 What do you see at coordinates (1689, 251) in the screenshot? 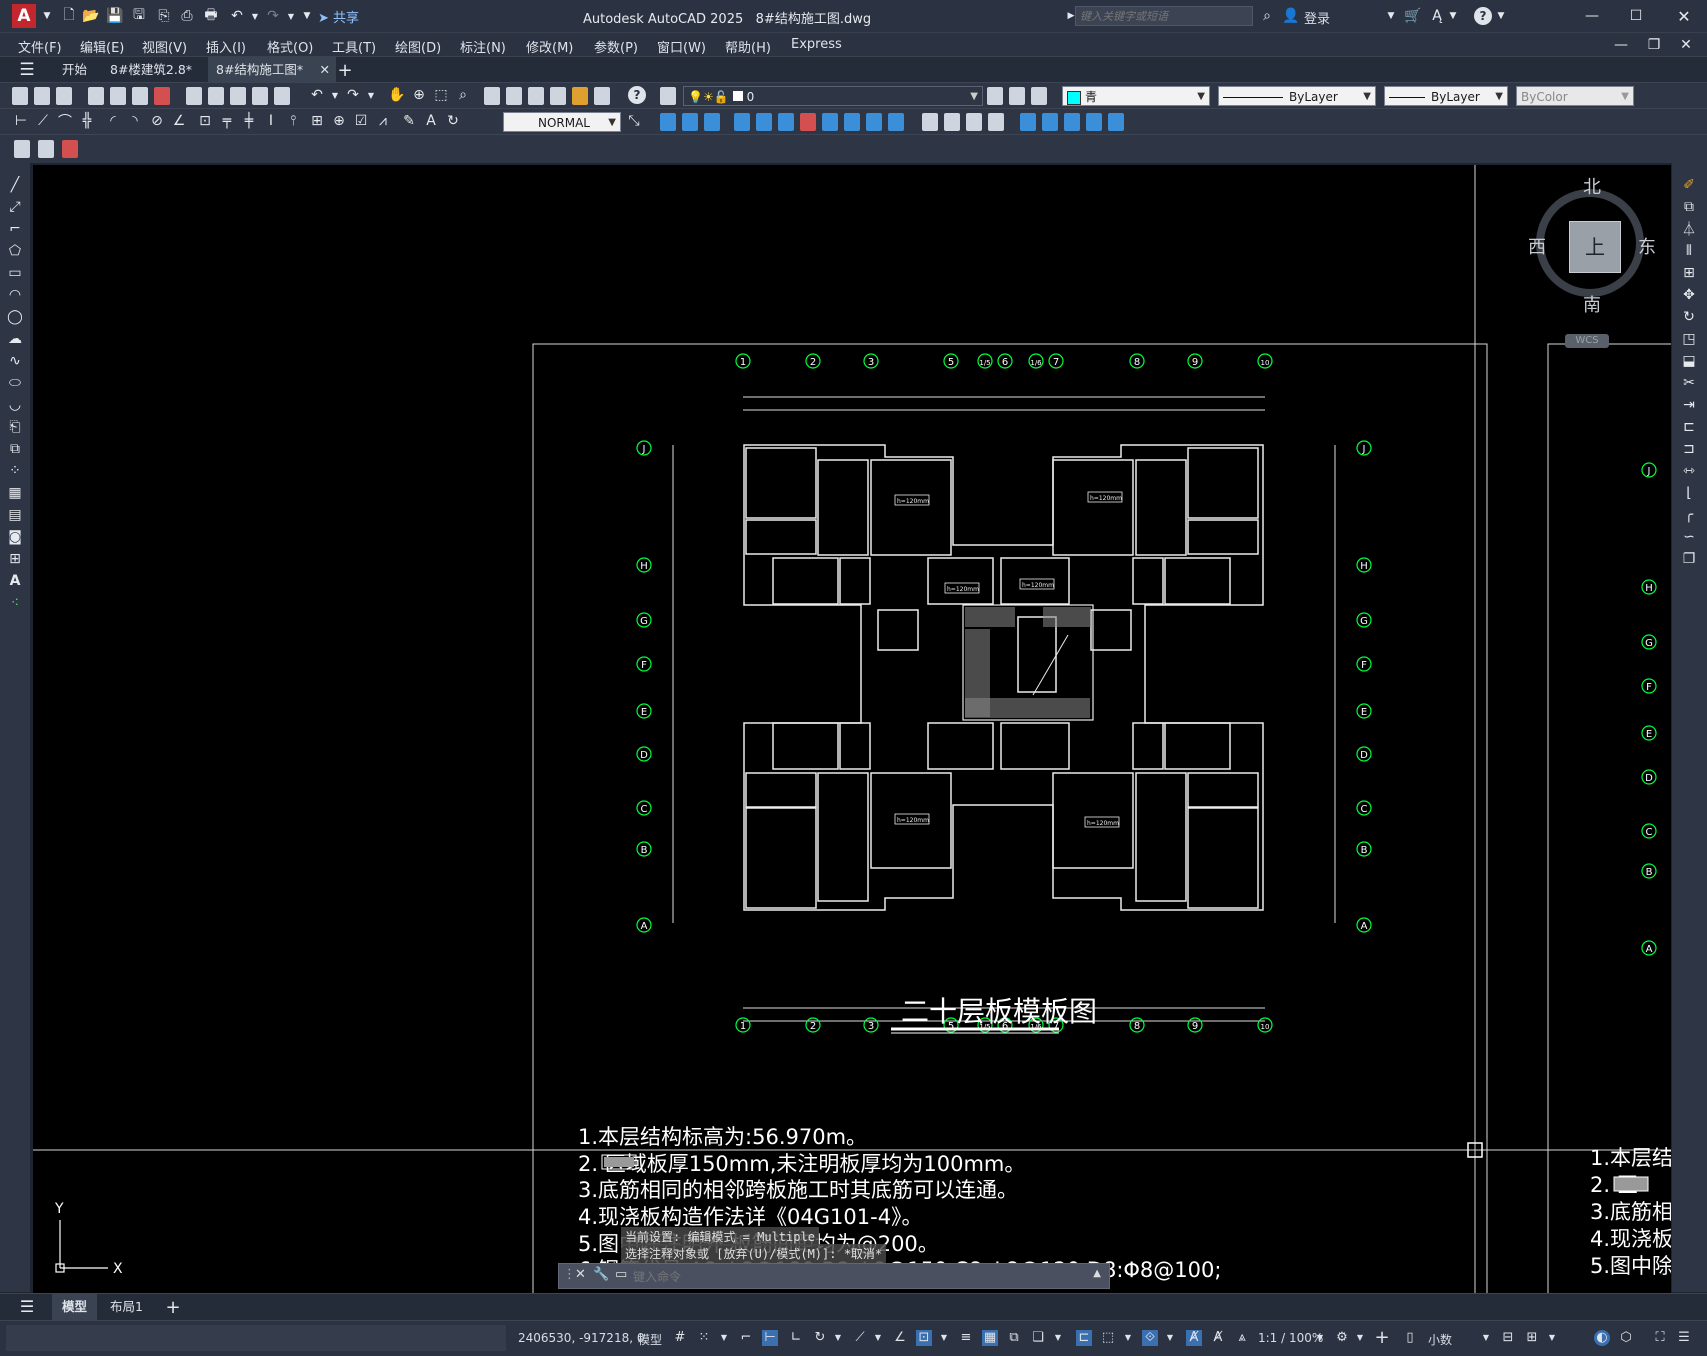
I see `offset-icon: ⫴` at bounding box center [1689, 251].